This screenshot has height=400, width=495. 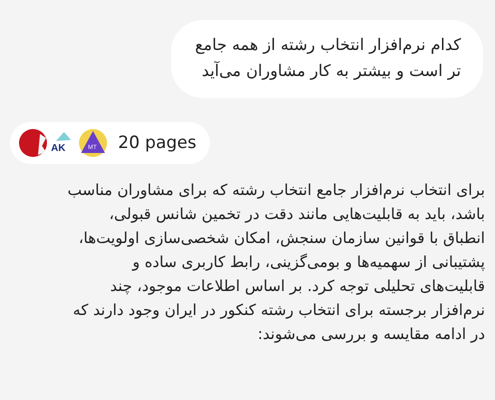 I want to click on question-bubble: کدام نرم‌افزار انتخاب رشته از همه جامع تر است و بیشتر به کار مشاوران می‌آید, so click(x=327, y=59).